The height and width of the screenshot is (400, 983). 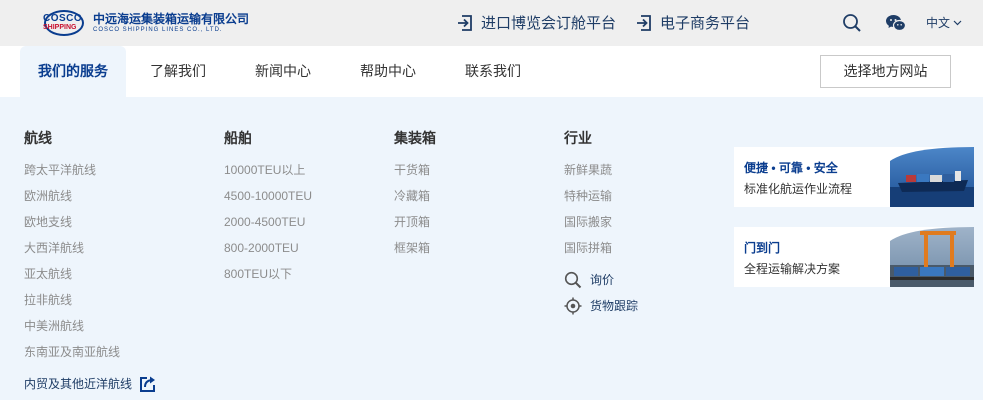 I want to click on language-selector: 中文, so click(x=944, y=22).